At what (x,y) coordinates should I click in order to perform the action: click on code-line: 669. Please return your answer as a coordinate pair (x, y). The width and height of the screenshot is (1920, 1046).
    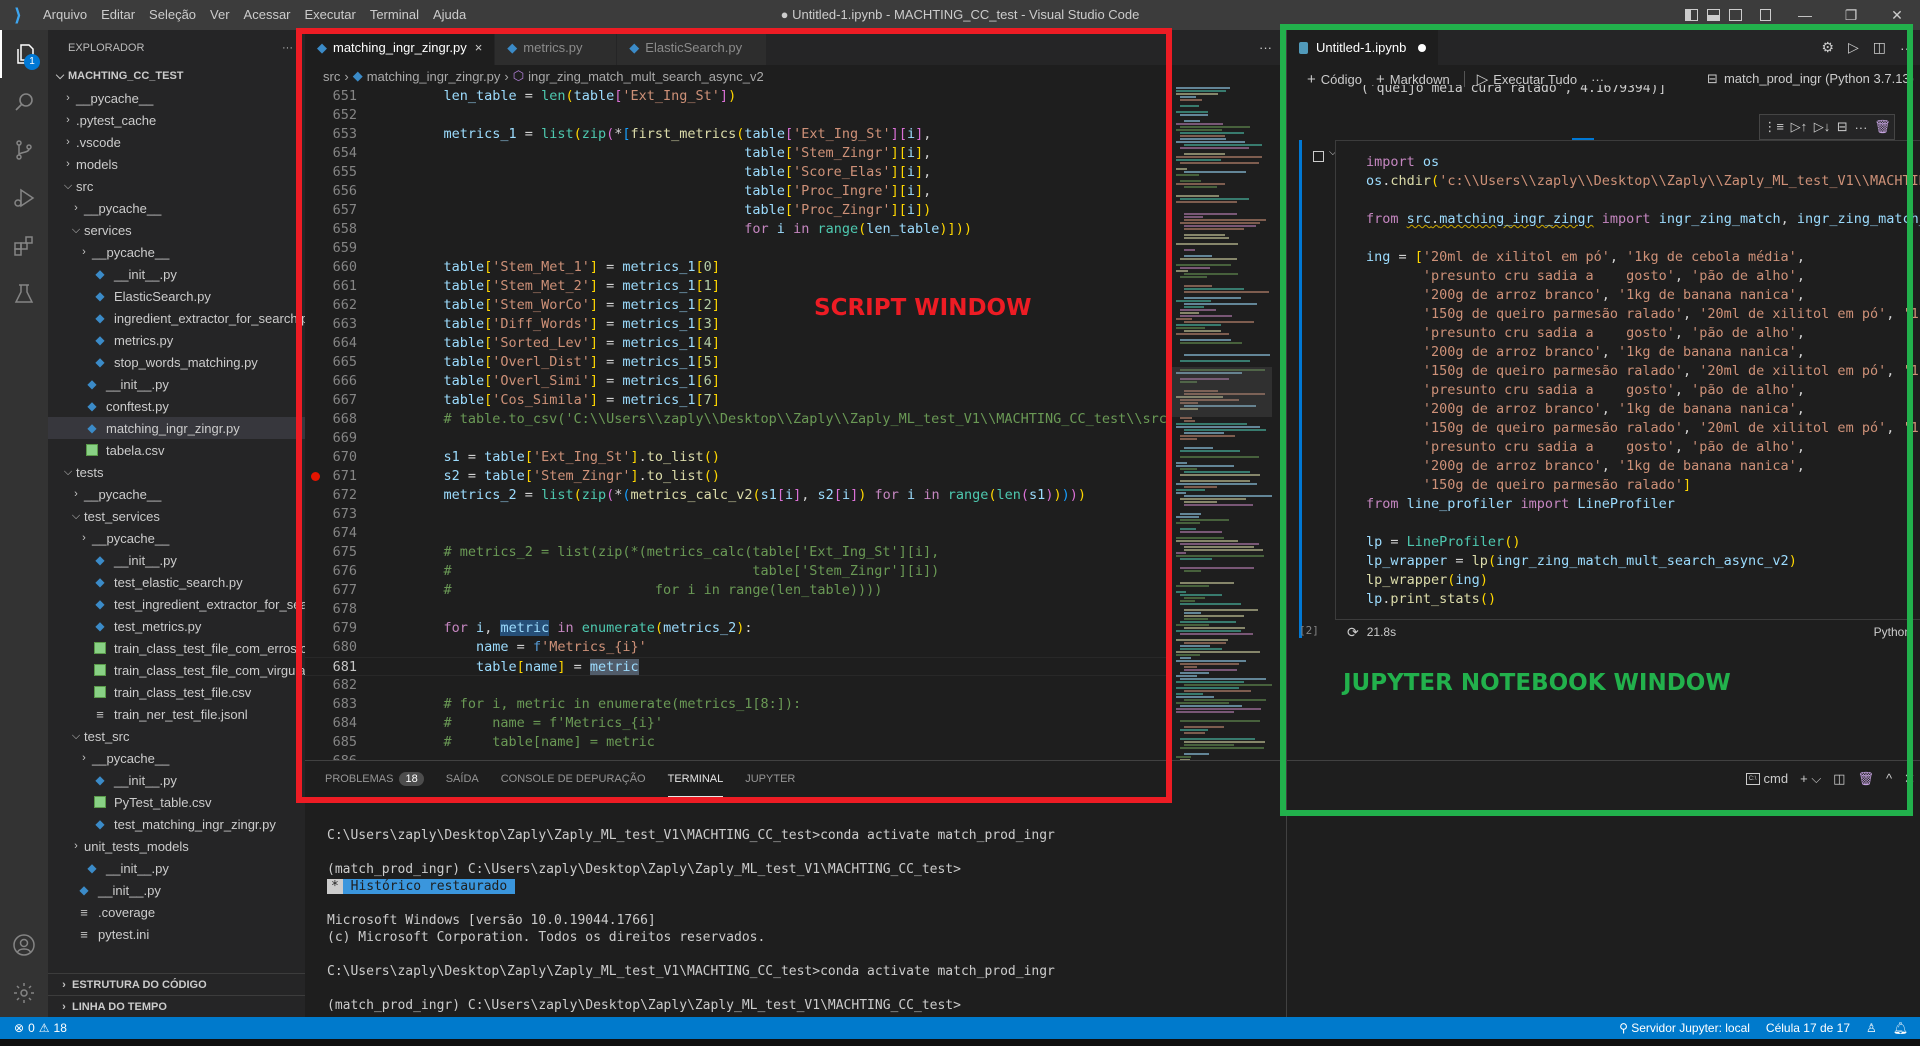
    Looking at the image, I should click on (738, 438).